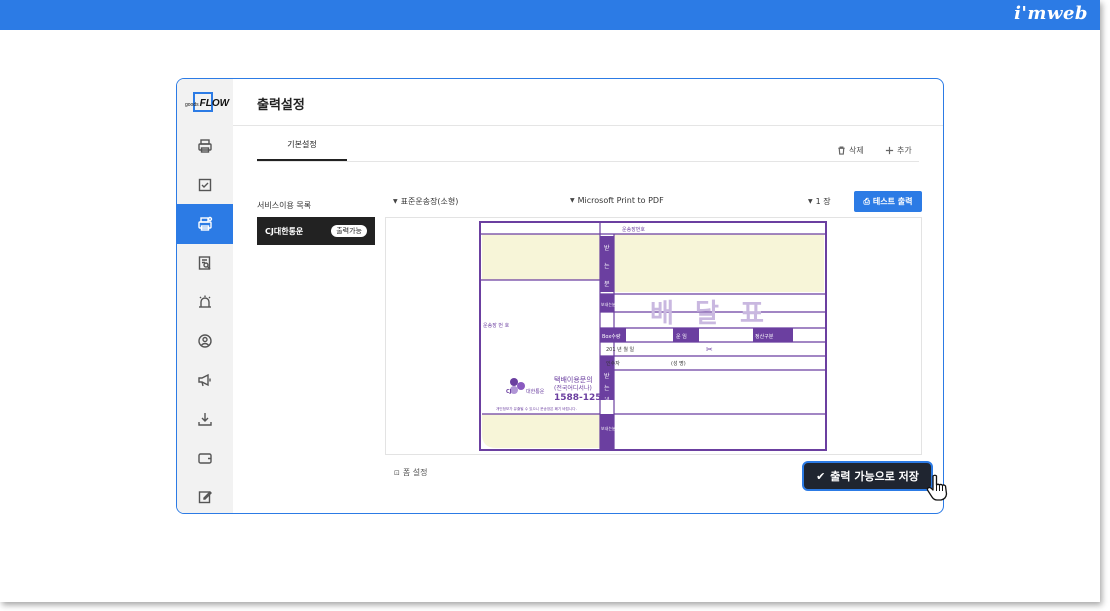 The width and height of the screenshot is (1110, 611). I want to click on sidebar-item-print, so click(205, 146).